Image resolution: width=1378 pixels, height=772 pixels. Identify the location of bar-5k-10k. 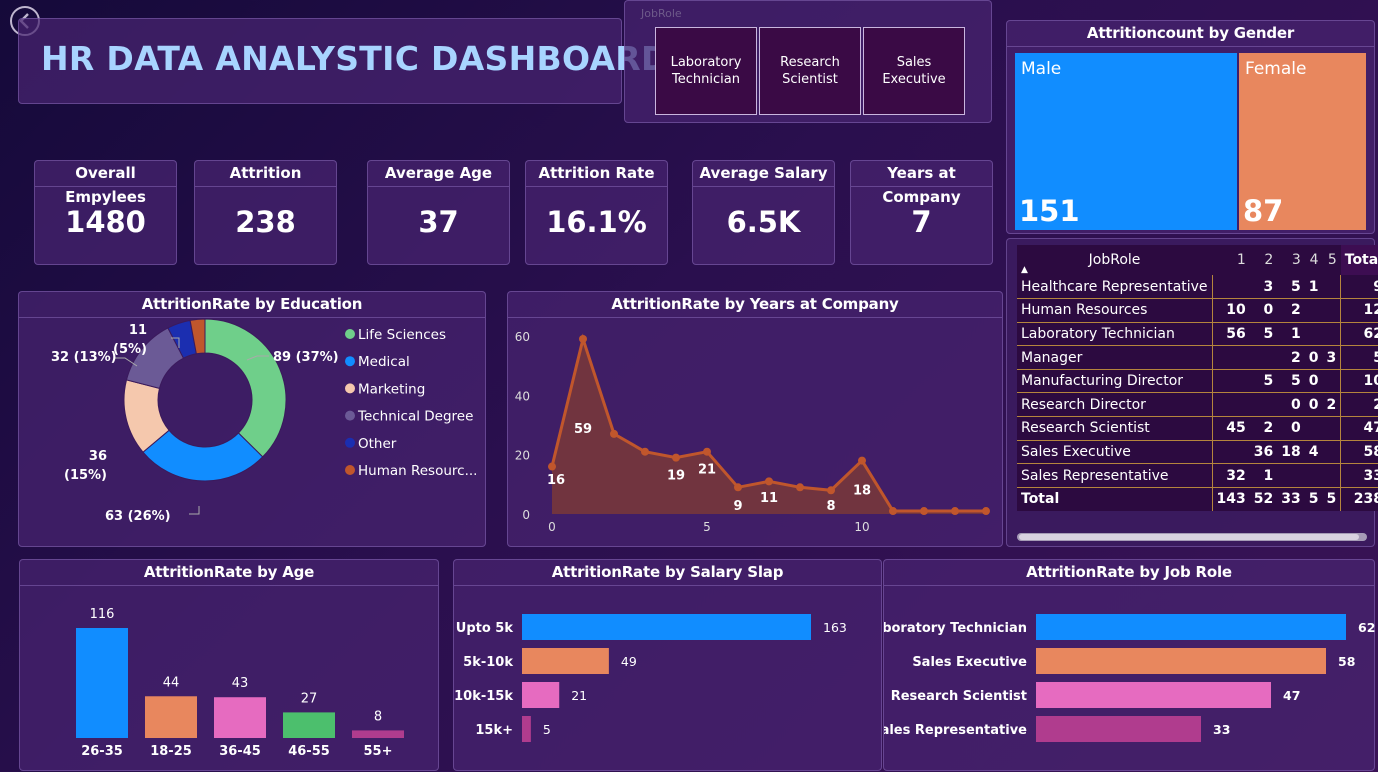
(565, 661).